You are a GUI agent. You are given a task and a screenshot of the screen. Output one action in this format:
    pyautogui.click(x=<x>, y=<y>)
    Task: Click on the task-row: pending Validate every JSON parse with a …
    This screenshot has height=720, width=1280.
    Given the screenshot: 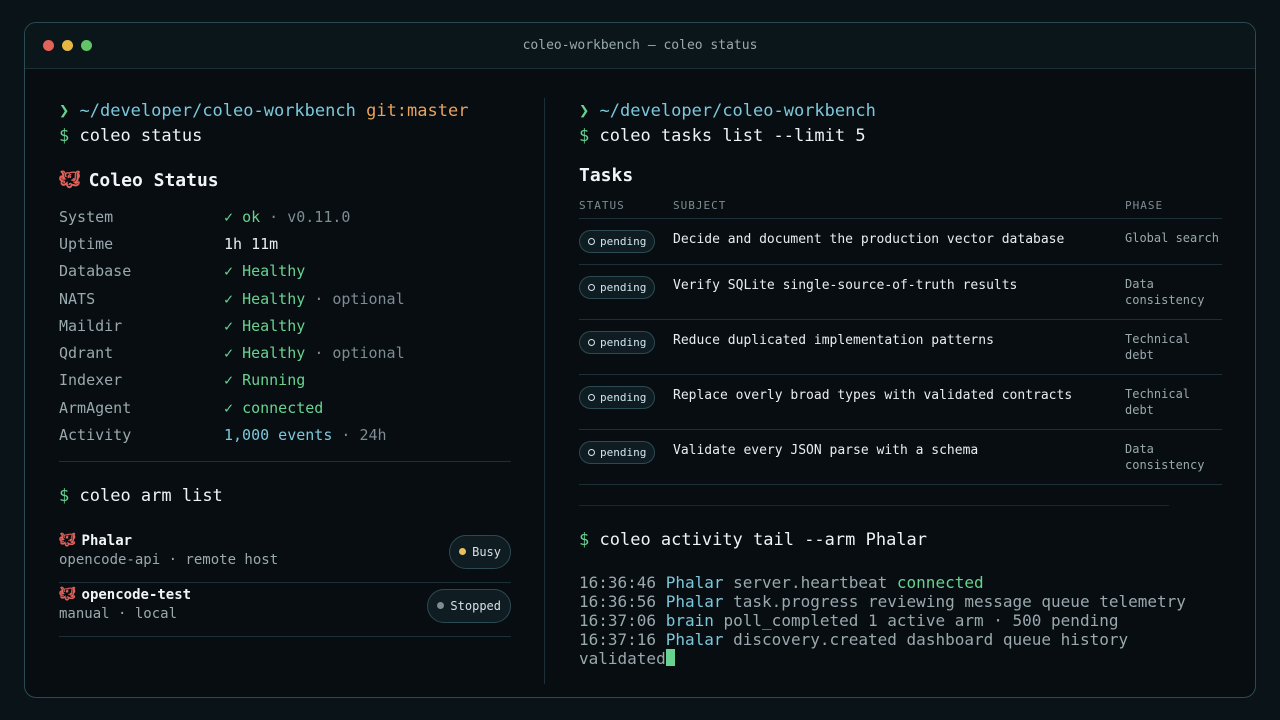 What is the action you would take?
    pyautogui.click(x=900, y=457)
    